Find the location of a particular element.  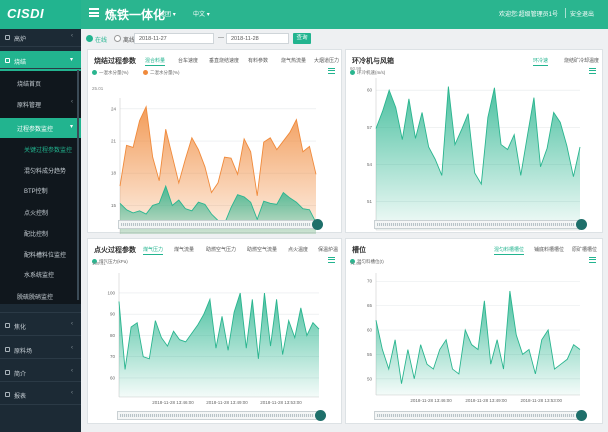

y-tick-label: 50 is located at coordinates (370, 378).